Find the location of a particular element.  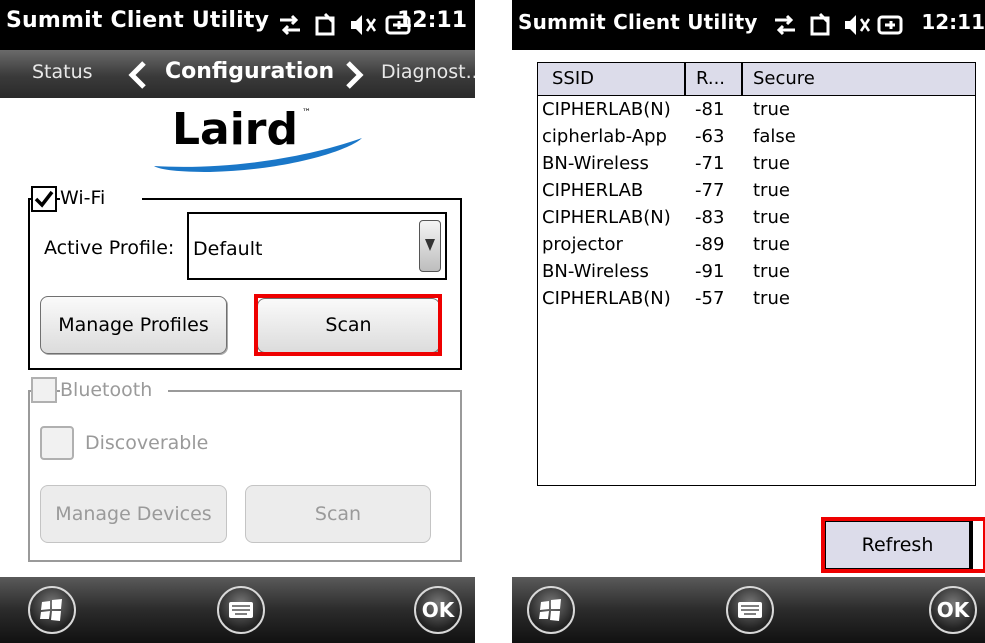

cell-ssid: cipherlab-App is located at coordinates (604, 136).